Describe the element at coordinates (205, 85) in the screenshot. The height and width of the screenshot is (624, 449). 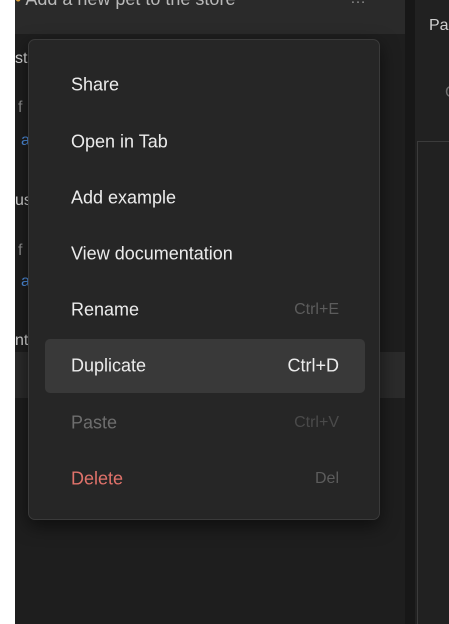
I see `menu-item-share: Share` at that location.